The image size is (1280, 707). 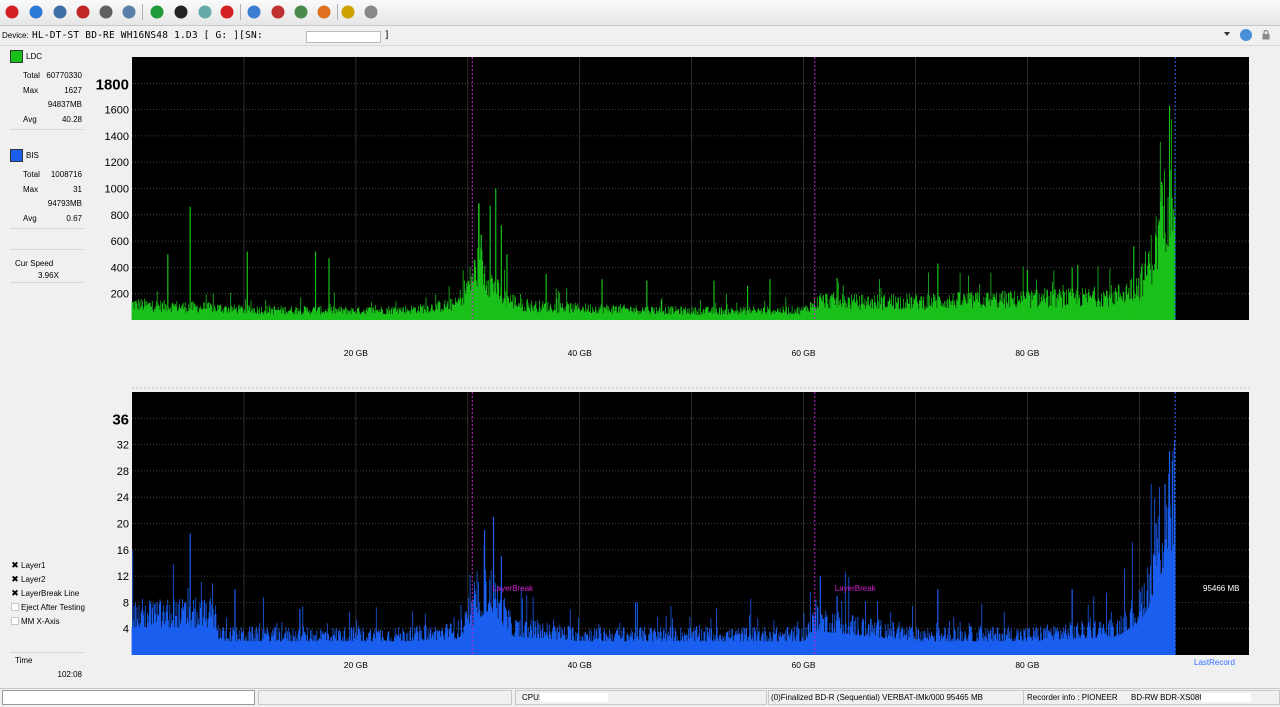 What do you see at coordinates (1168, 697) in the screenshot?
I see `recorder-model: BD-RW BDR-XS08U` at bounding box center [1168, 697].